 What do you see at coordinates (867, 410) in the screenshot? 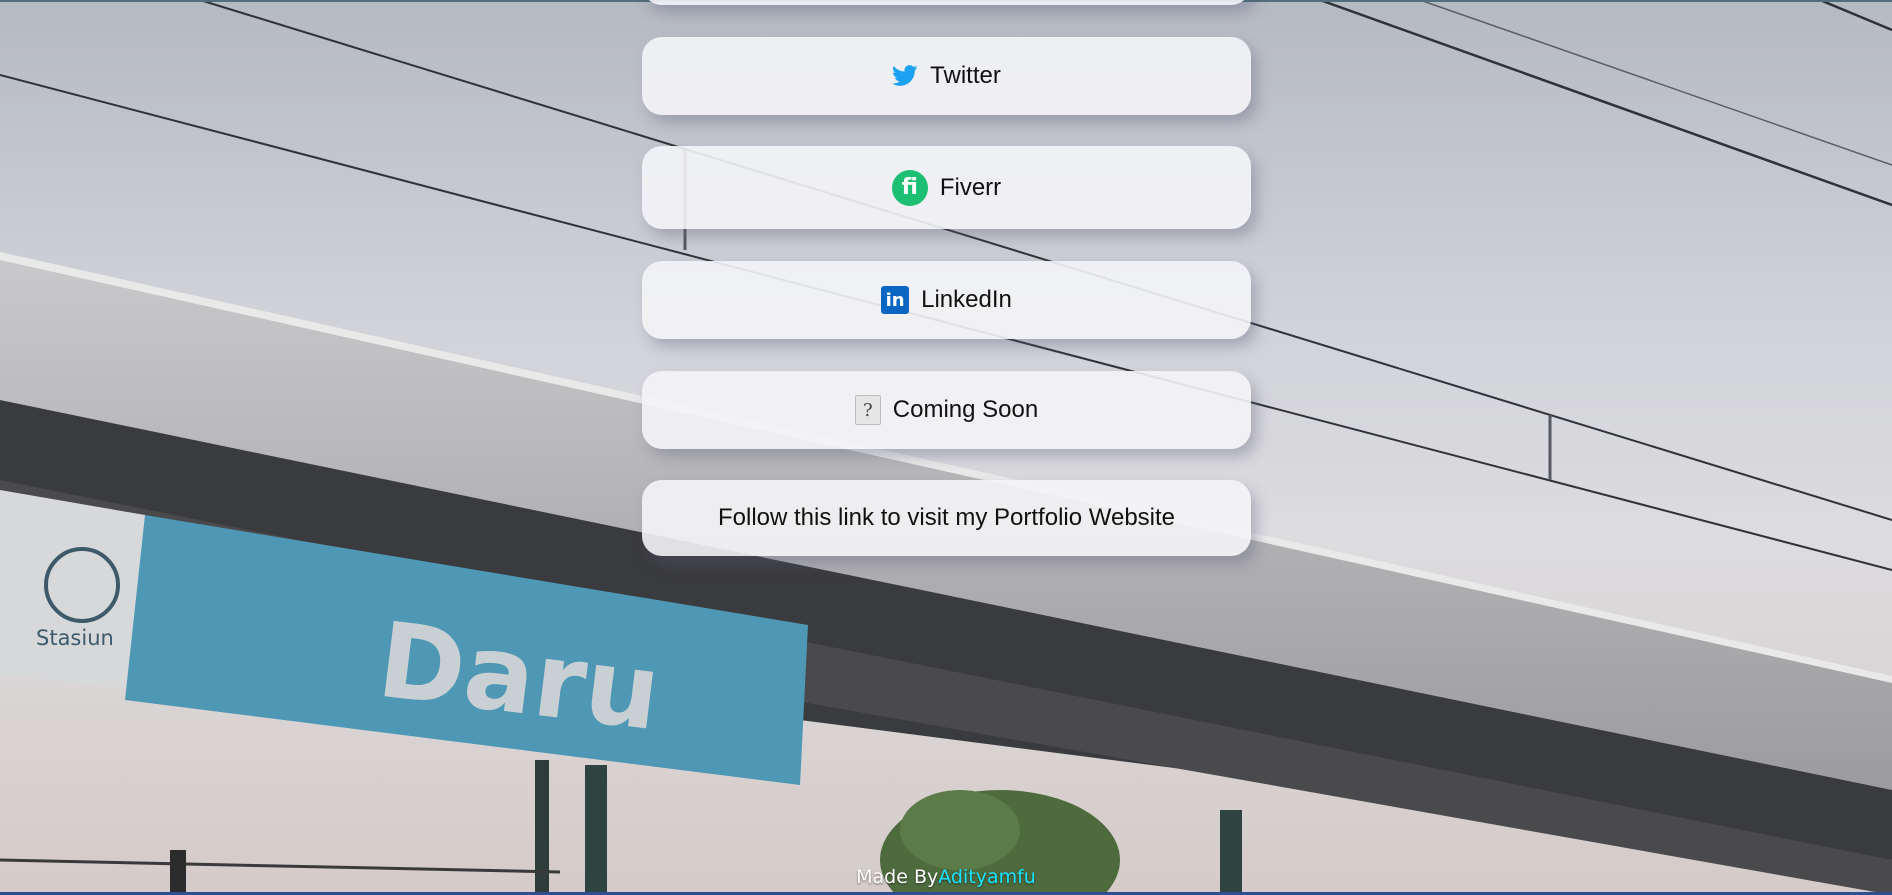
I see `question-mark-icon: ?` at bounding box center [867, 410].